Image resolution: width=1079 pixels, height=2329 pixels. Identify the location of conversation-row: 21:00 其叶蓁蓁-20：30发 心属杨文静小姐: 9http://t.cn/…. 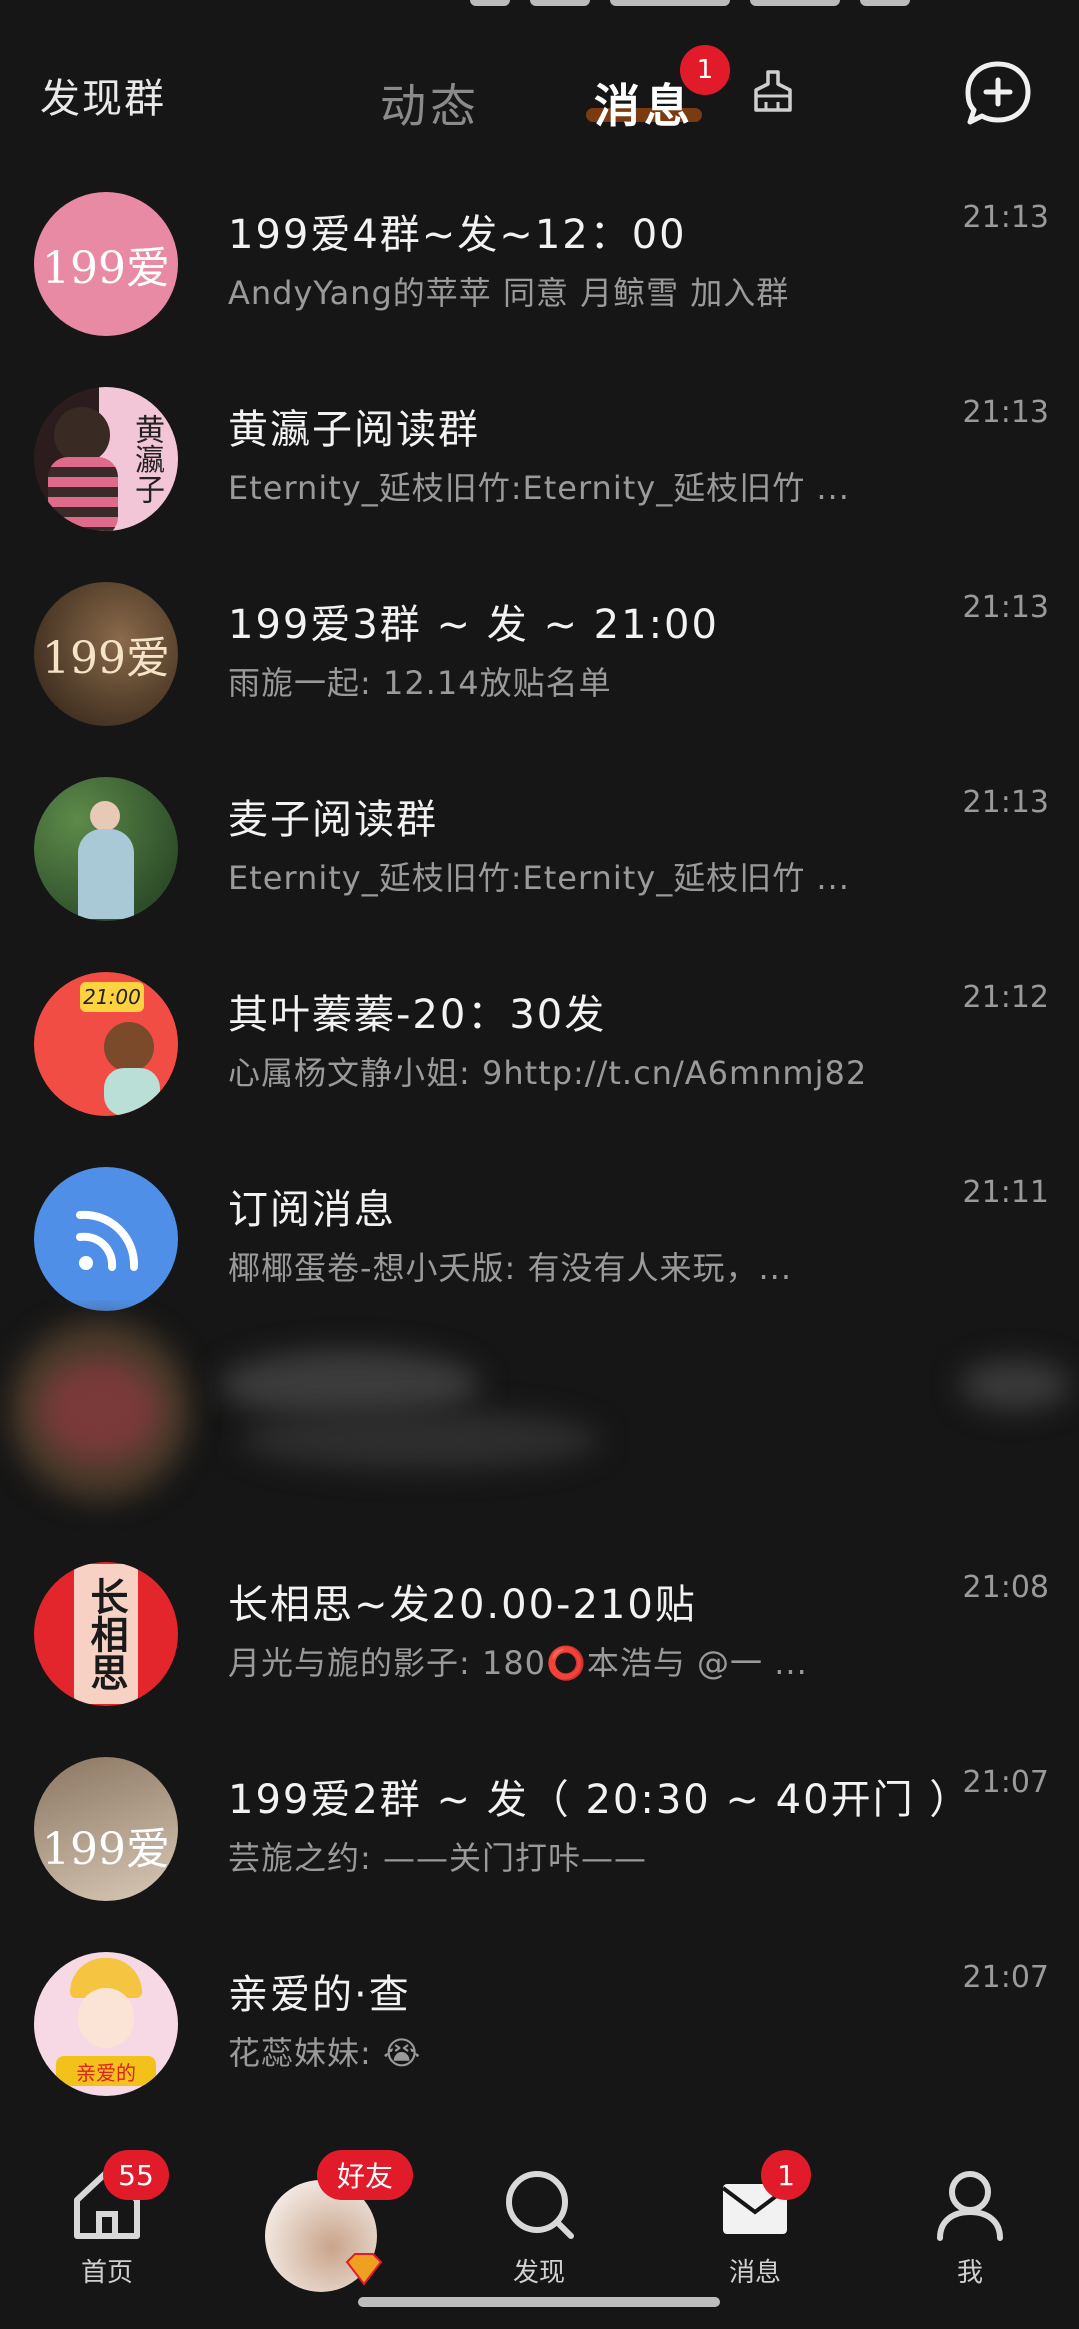
(539, 1056).